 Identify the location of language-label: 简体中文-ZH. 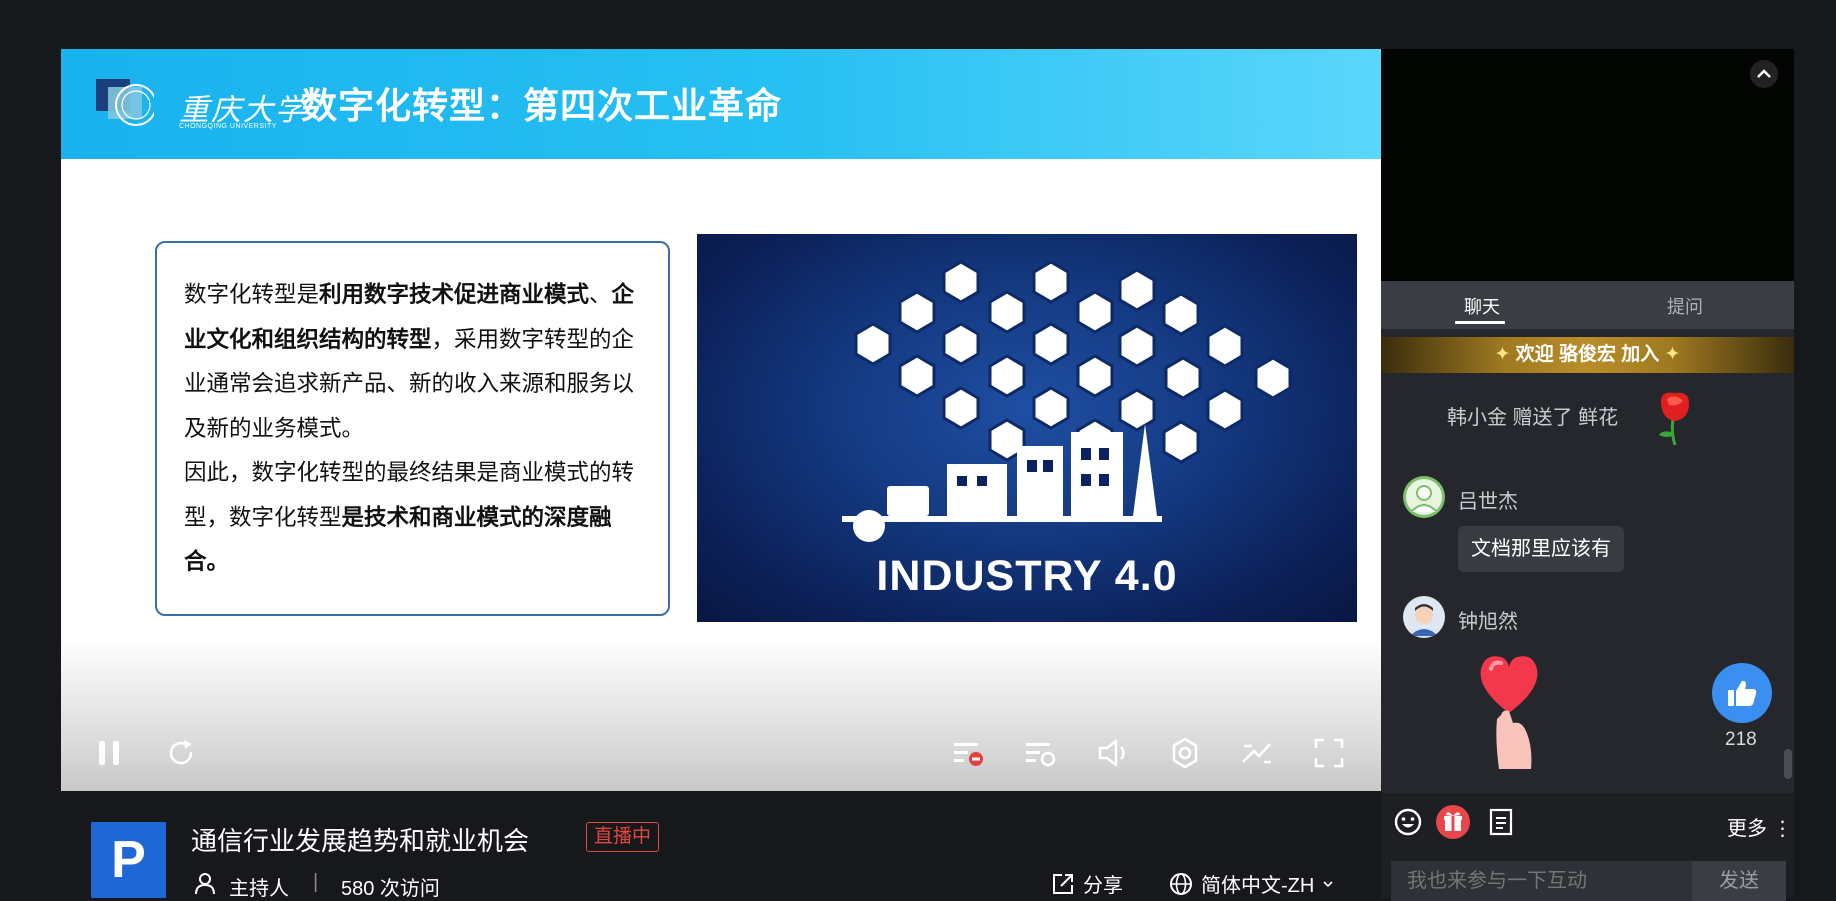
(1258, 886).